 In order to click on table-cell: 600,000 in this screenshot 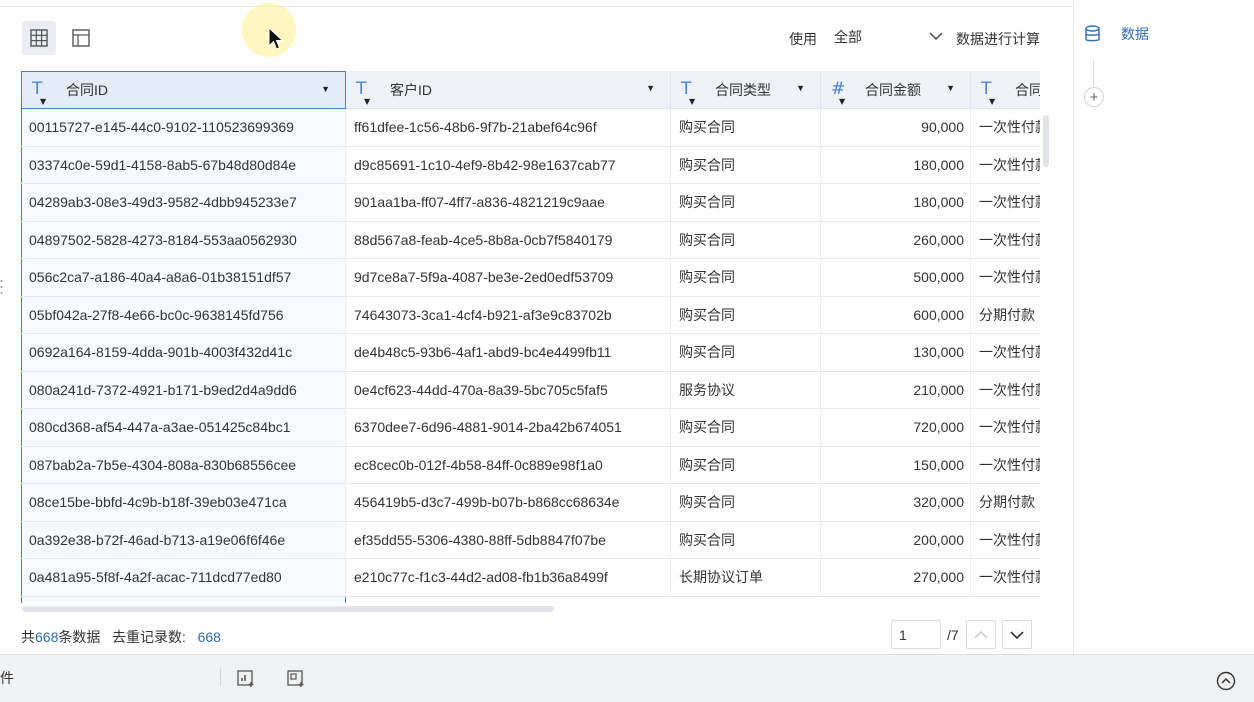, I will do `click(896, 315)`.